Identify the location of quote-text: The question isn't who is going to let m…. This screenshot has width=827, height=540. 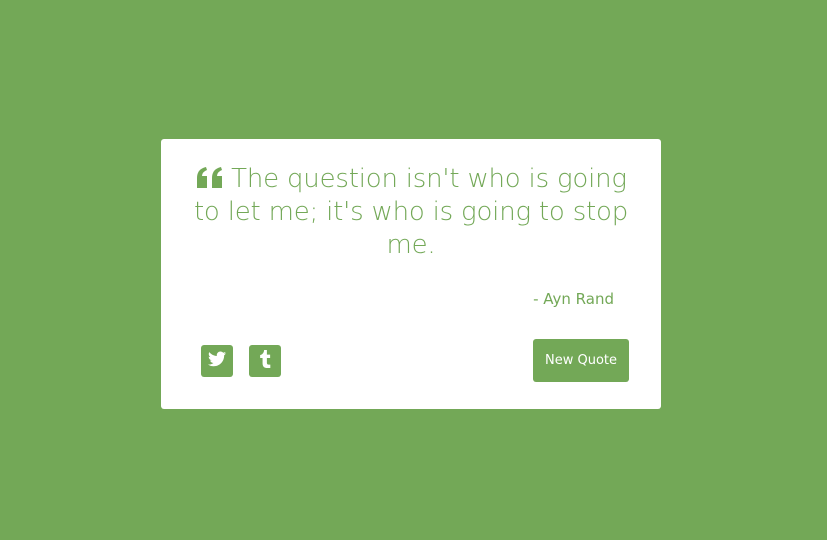
(411, 212).